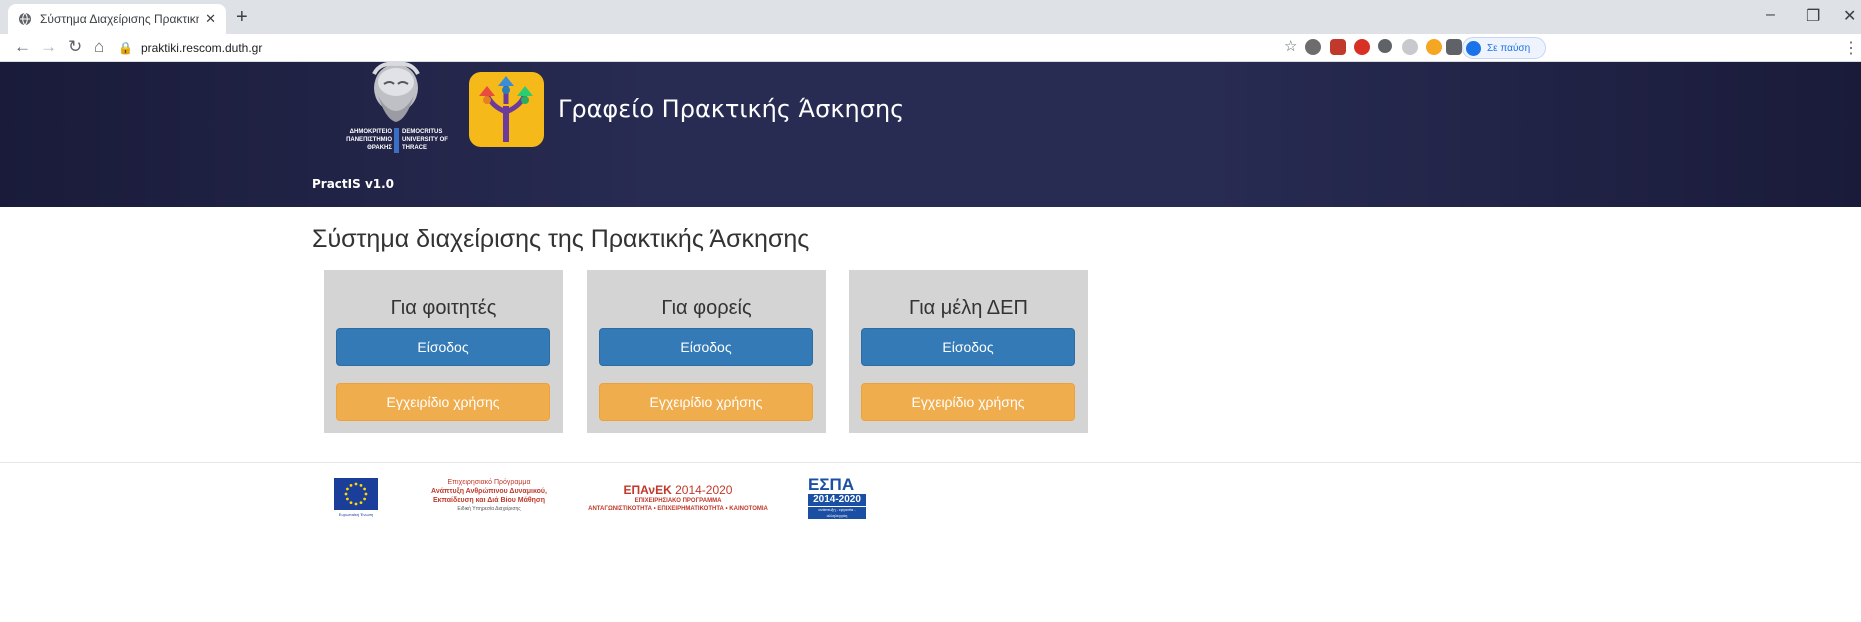 Image resolution: width=1861 pixels, height=622 pixels. I want to click on students-manual-button: Εγχειρίδιο χρήσης, so click(443, 402).